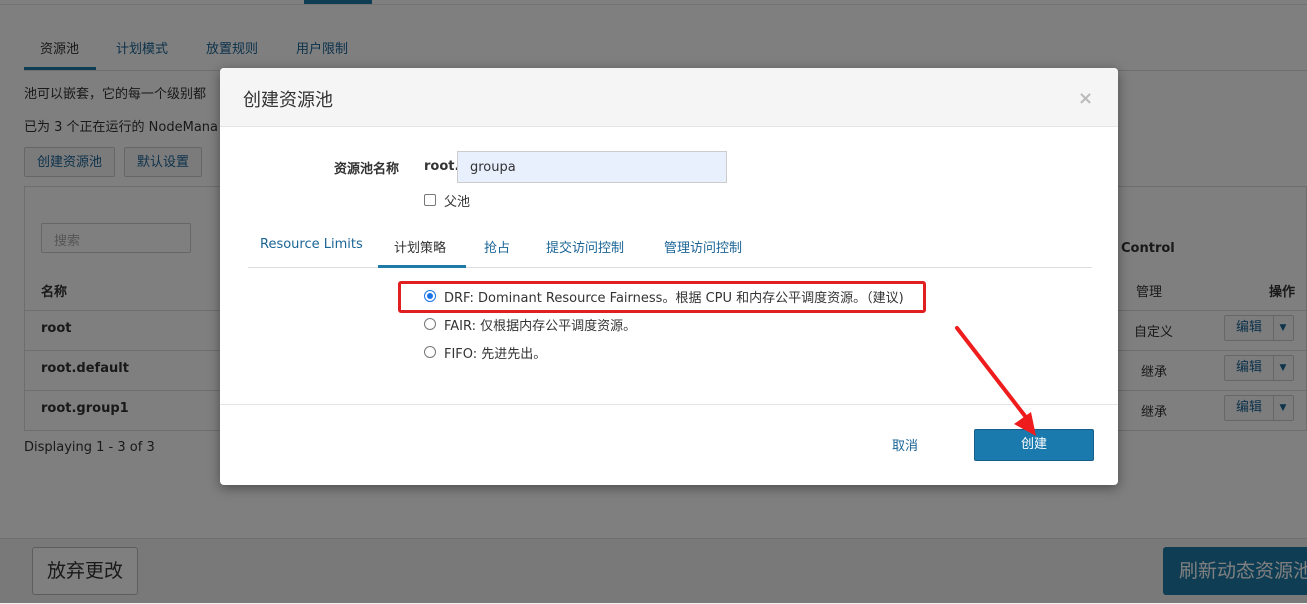 This screenshot has height=604, width=1307. Describe the element at coordinates (311, 244) in the screenshot. I see `tab-resource-limits: Resource Limits` at that location.